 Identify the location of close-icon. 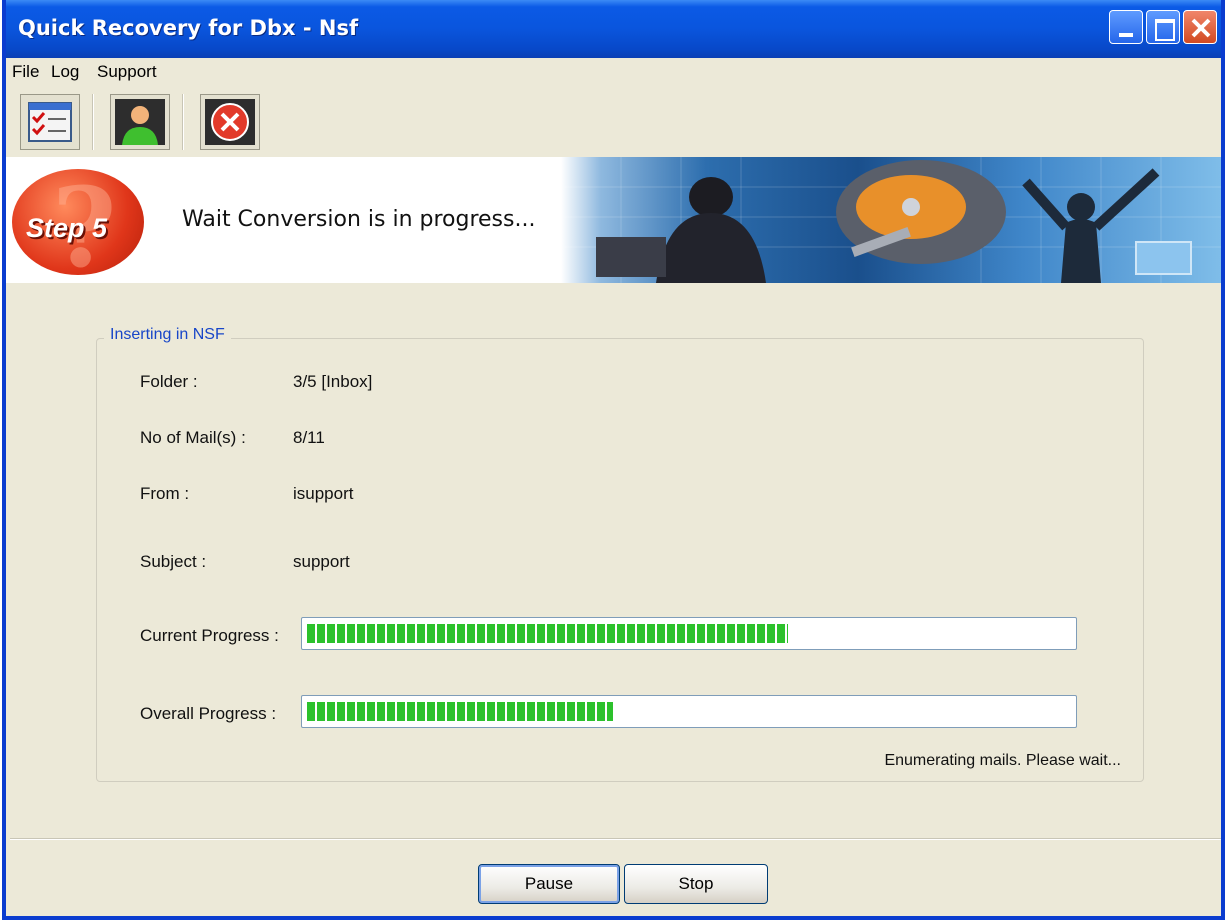
(1201, 28).